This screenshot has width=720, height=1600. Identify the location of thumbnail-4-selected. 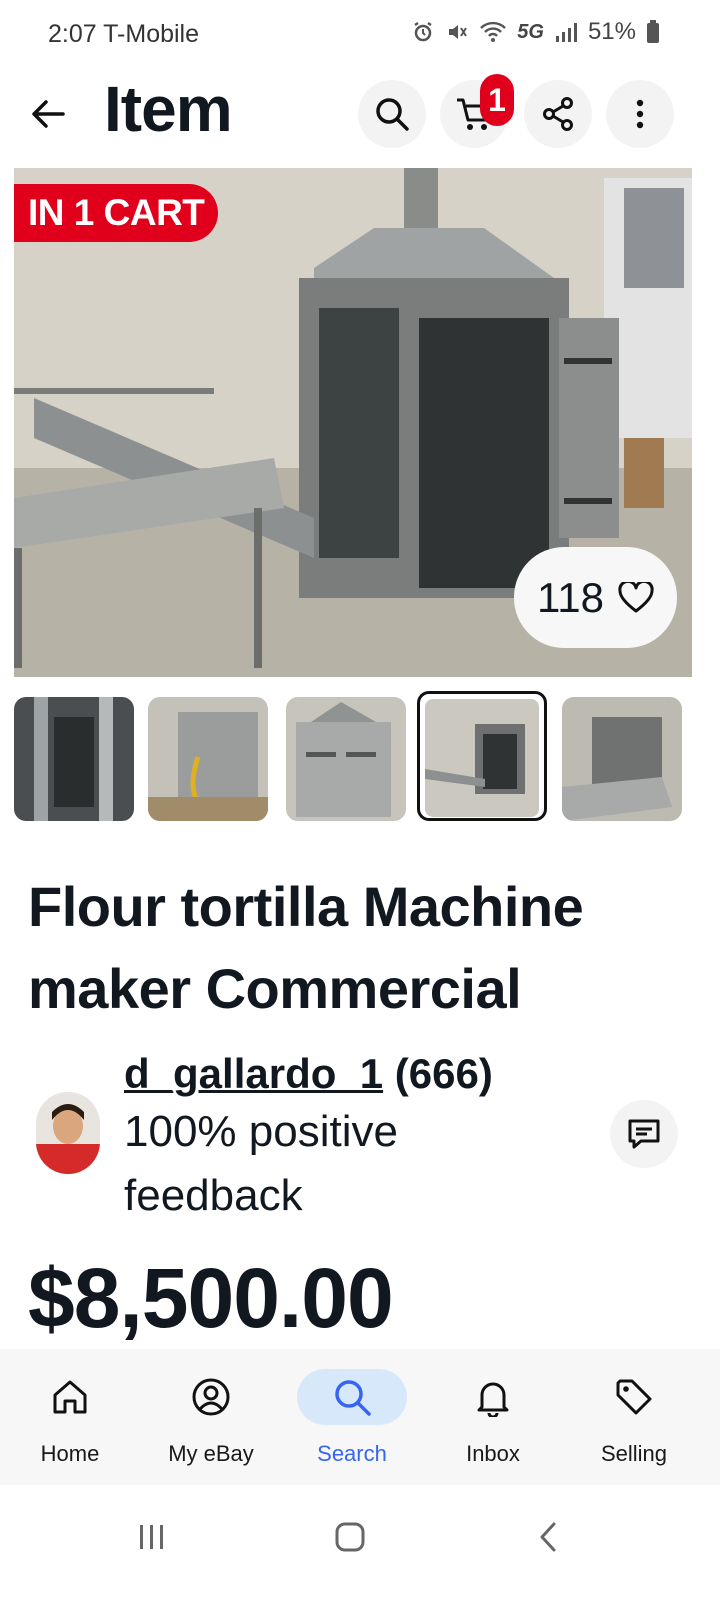
(482, 756).